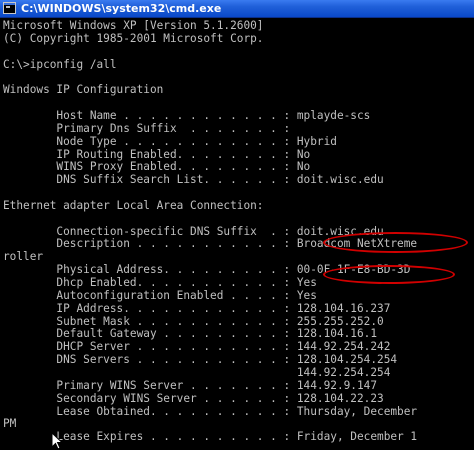 Image resolution: width=474 pixels, height=450 pixels. Describe the element at coordinates (157, 154) in the screenshot. I see `console-line: IP Routing Enabled. . . . . . . . : No` at that location.